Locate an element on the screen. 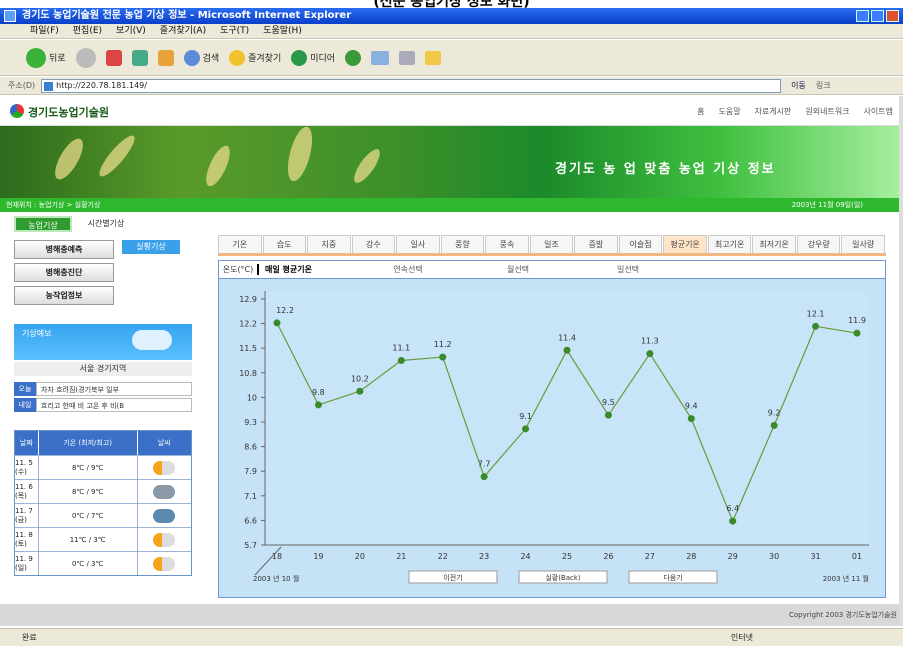 This screenshot has height=647, width=903. menu-item: 도움말(H) is located at coordinates (282, 31).